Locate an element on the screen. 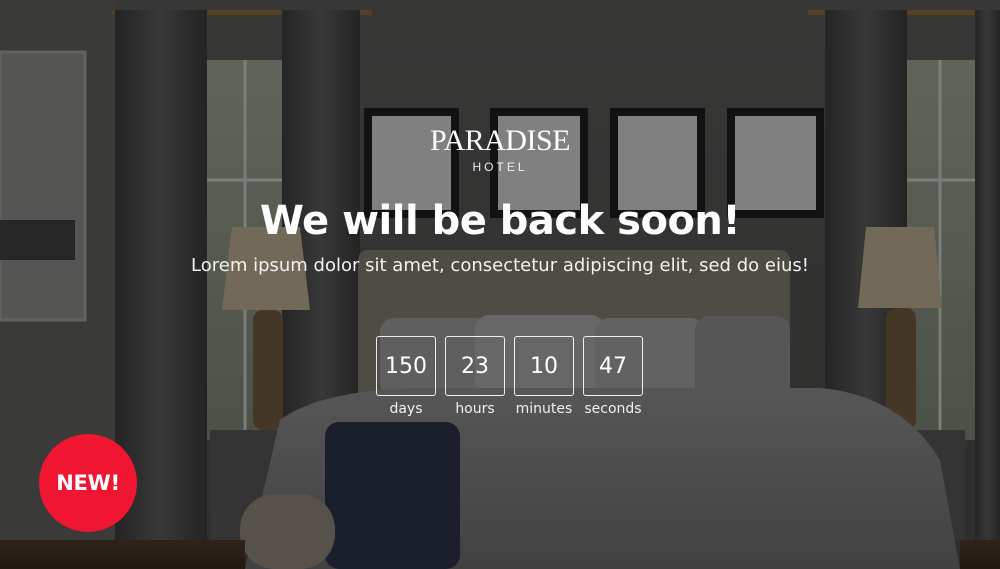  countdown-minutes: 10 minutes is located at coordinates (544, 376).